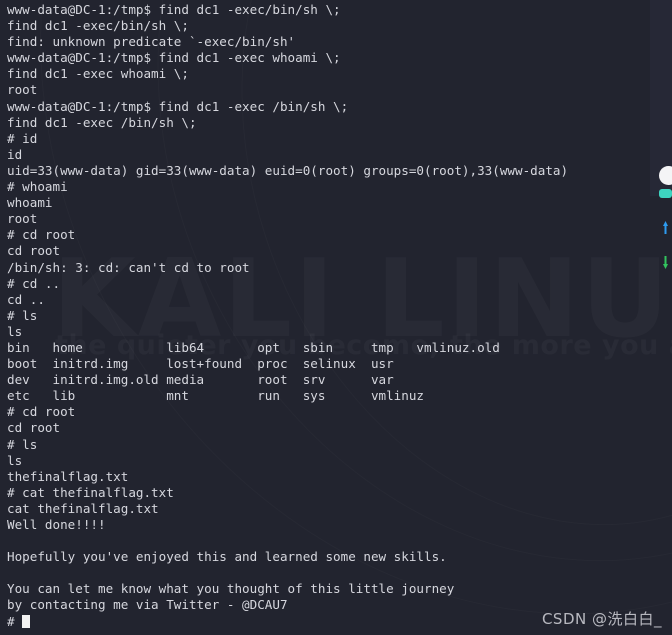 The image size is (672, 635). I want to click on terminal-line: /bin/sh: 3: cd: can't cd to root, so click(128, 267).